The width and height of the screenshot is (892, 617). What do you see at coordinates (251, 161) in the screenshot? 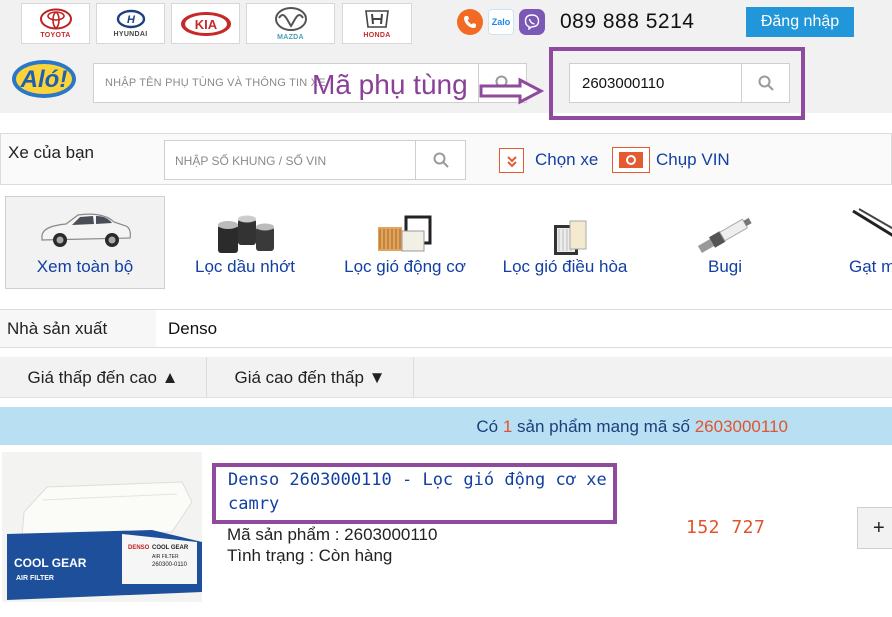
I see `vin-placeholder: NHẬP SỐ KHUNG / SỐ VIN` at bounding box center [251, 161].